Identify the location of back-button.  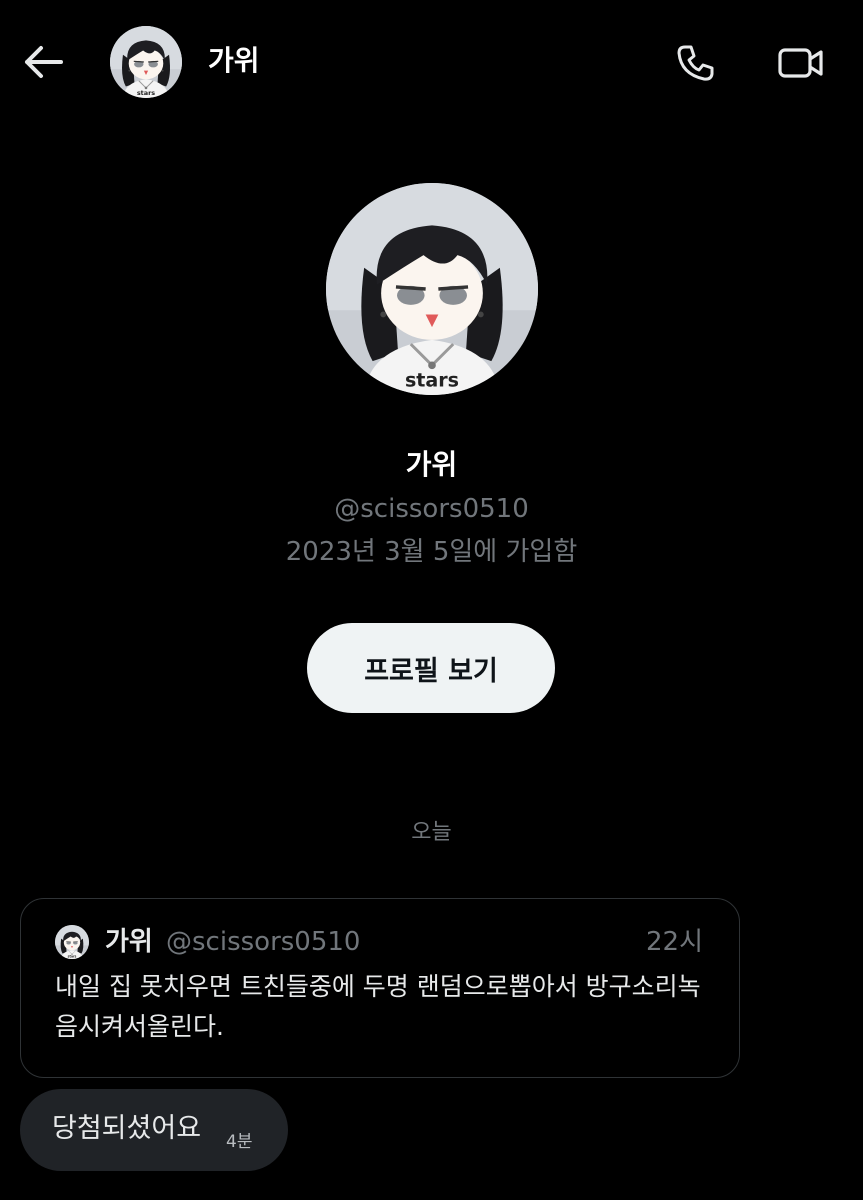
(44, 62).